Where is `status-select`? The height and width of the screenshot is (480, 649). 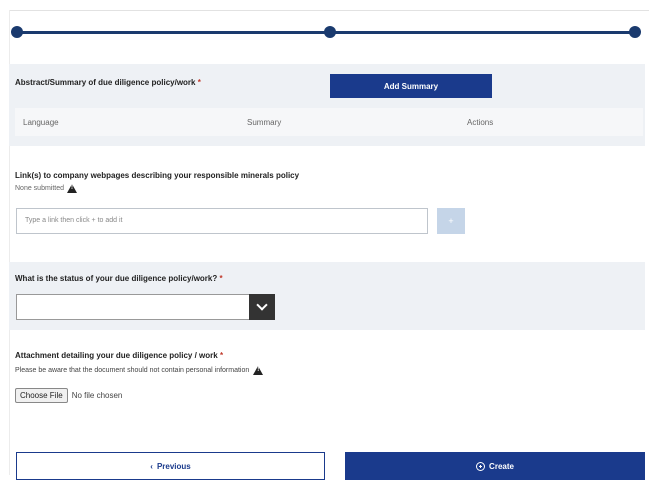
status-select is located at coordinates (145, 307).